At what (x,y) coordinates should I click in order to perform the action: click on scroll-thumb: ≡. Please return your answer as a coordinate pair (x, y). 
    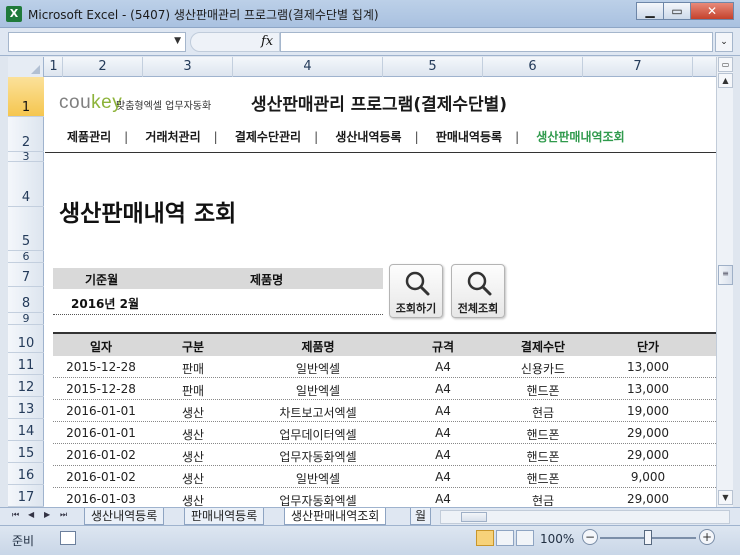
    Looking at the image, I should click on (725, 275).